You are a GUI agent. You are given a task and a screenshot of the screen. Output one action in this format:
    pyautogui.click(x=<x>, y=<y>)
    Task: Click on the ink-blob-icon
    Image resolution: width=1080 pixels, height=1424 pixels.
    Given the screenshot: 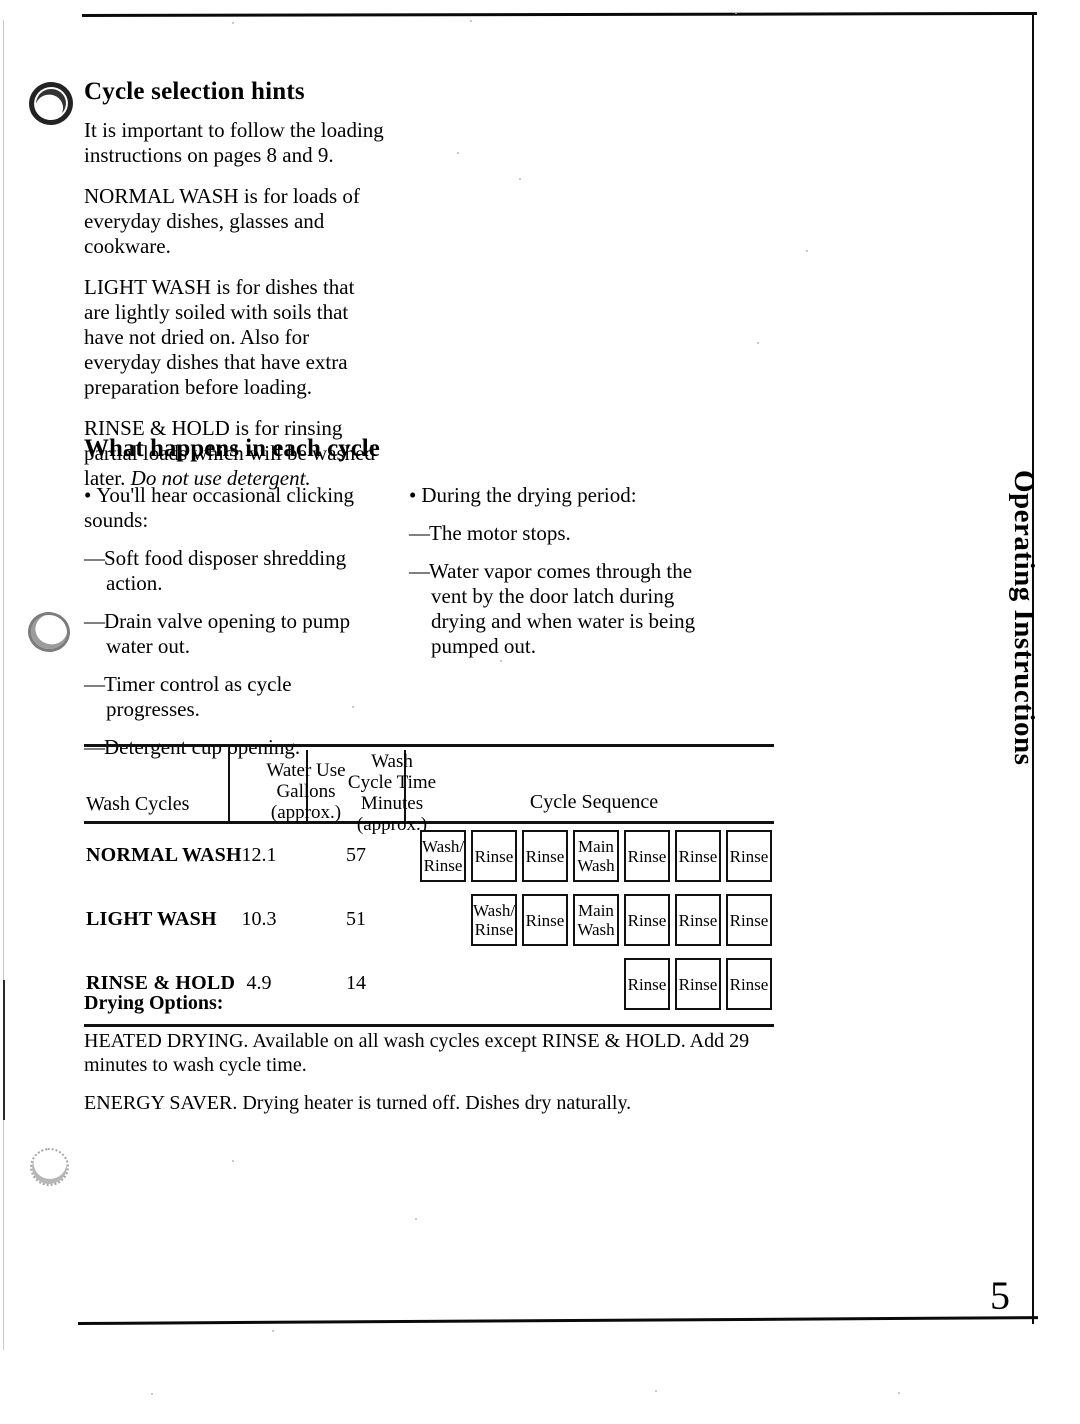 What is the action you would take?
    pyautogui.click(x=51, y=103)
    